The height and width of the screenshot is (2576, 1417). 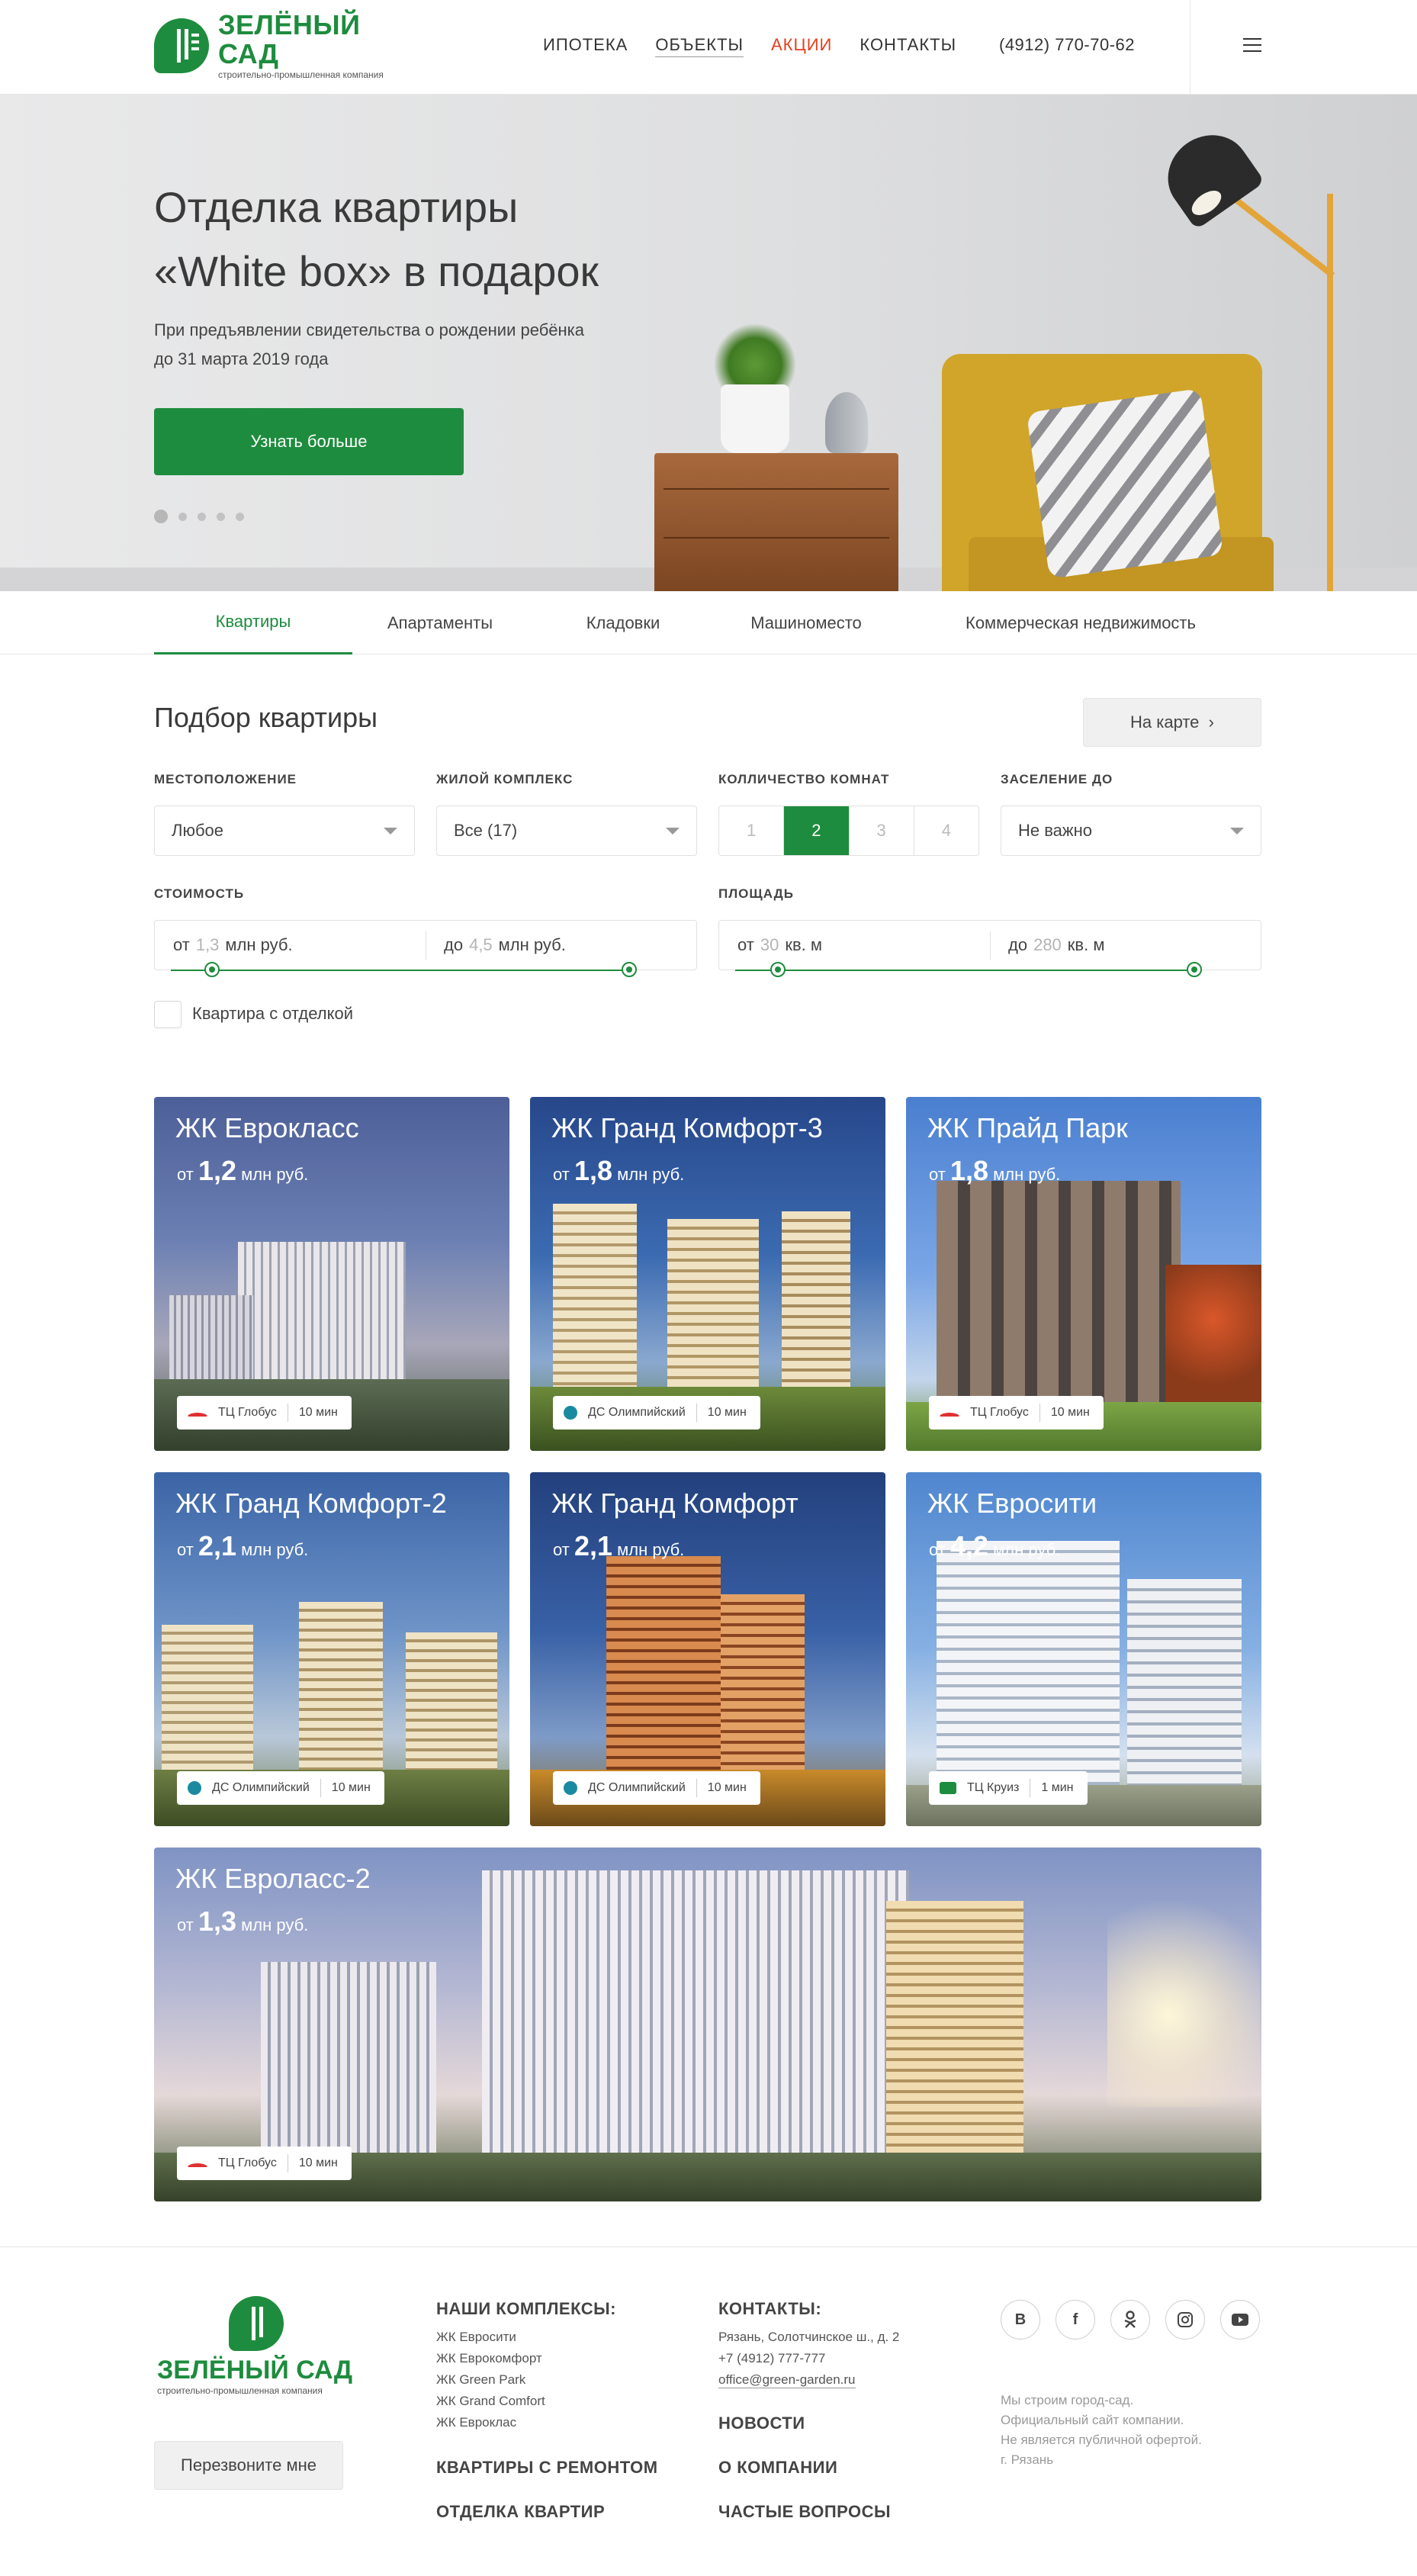 I want to click on footer-complex-link: ЖК Grand Comfort, so click(x=491, y=2401).